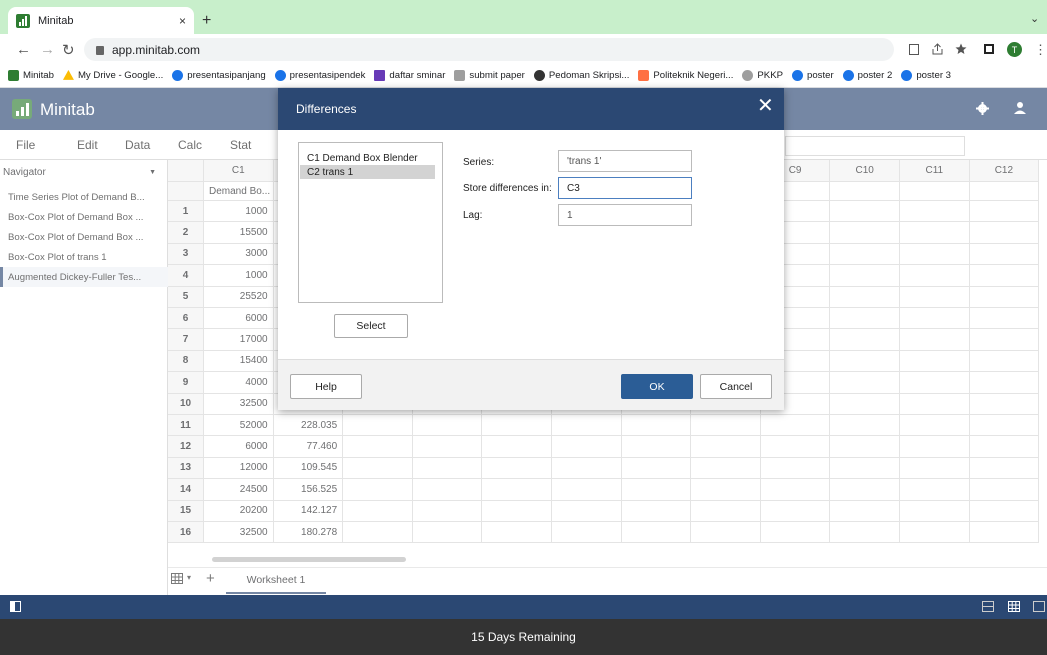  I want to click on bookmark-item: PKKP, so click(762, 75).